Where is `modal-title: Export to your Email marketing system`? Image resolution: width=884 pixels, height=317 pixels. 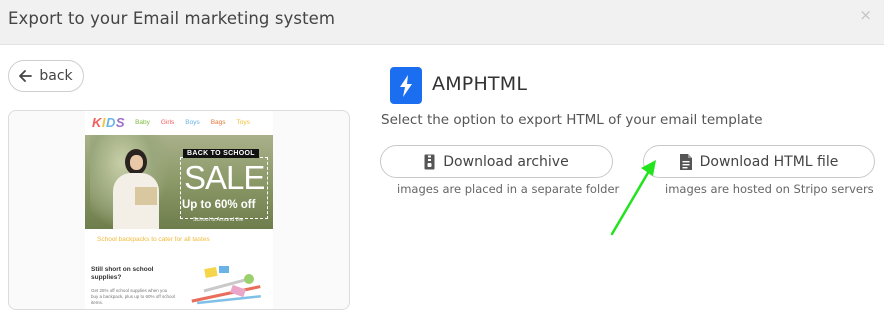
modal-title: Export to your Email marketing system is located at coordinates (172, 18).